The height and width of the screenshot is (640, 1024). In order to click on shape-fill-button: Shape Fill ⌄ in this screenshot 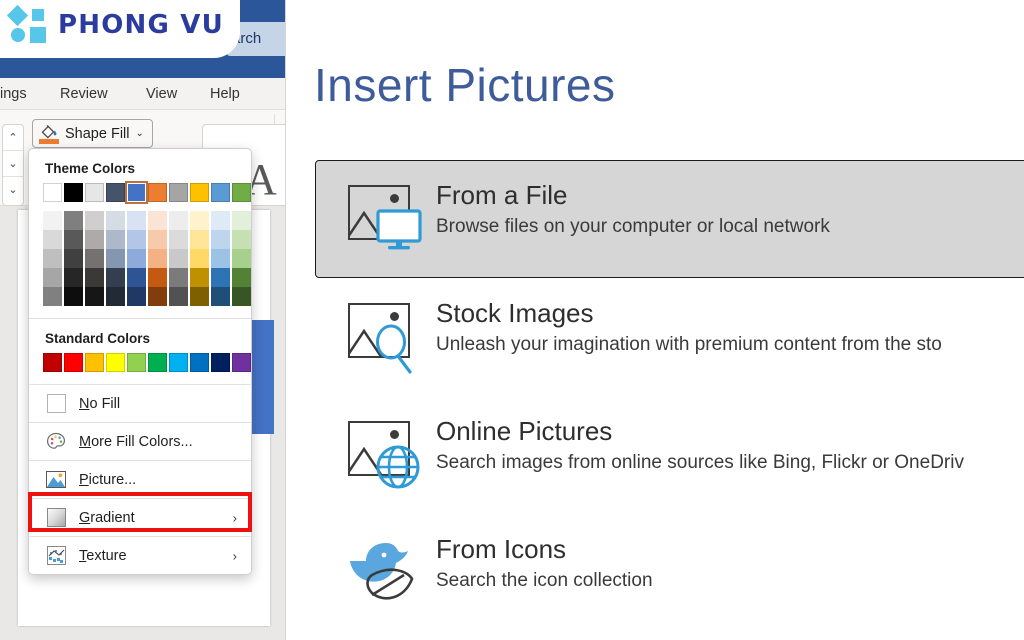, I will do `click(92, 133)`.